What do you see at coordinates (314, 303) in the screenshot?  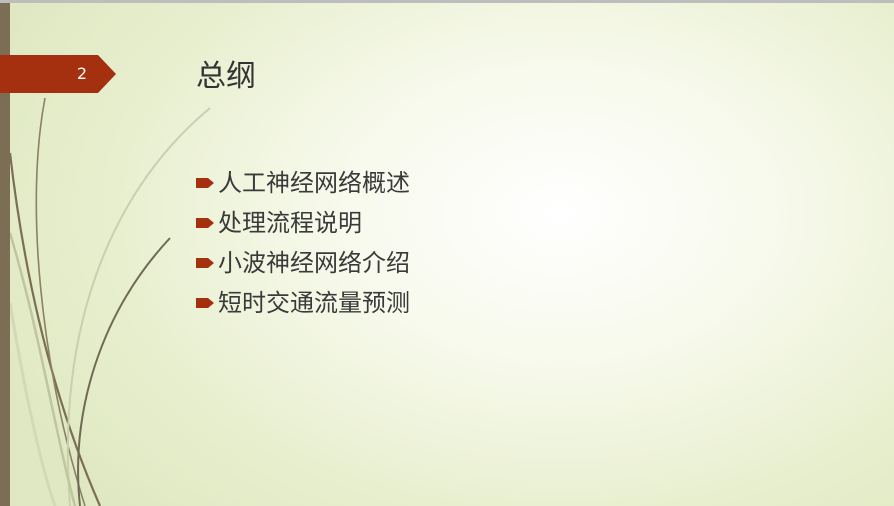 I see `bullet-text: 短时交通流量预测` at bounding box center [314, 303].